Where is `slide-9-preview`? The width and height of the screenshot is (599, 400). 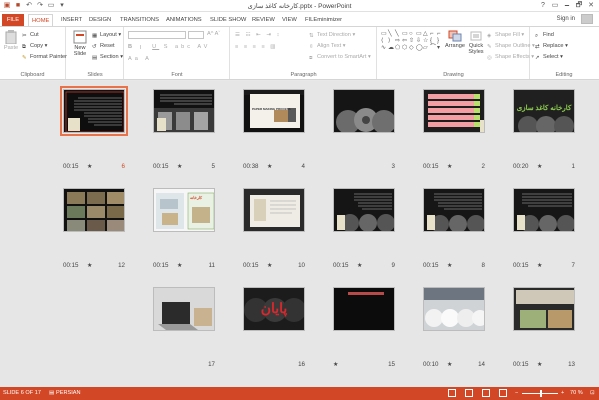
slide-9-preview is located at coordinates (364, 210).